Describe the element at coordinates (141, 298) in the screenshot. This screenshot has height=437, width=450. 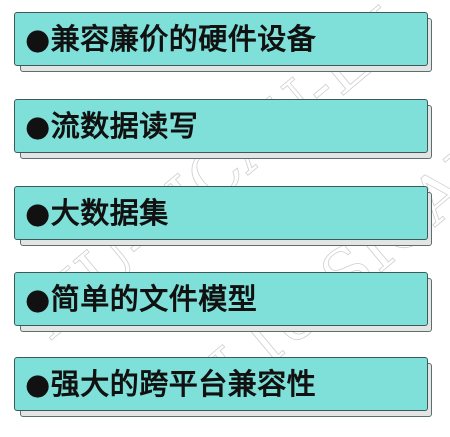
I see `feature-item-label: ●简单的文件模型` at that location.